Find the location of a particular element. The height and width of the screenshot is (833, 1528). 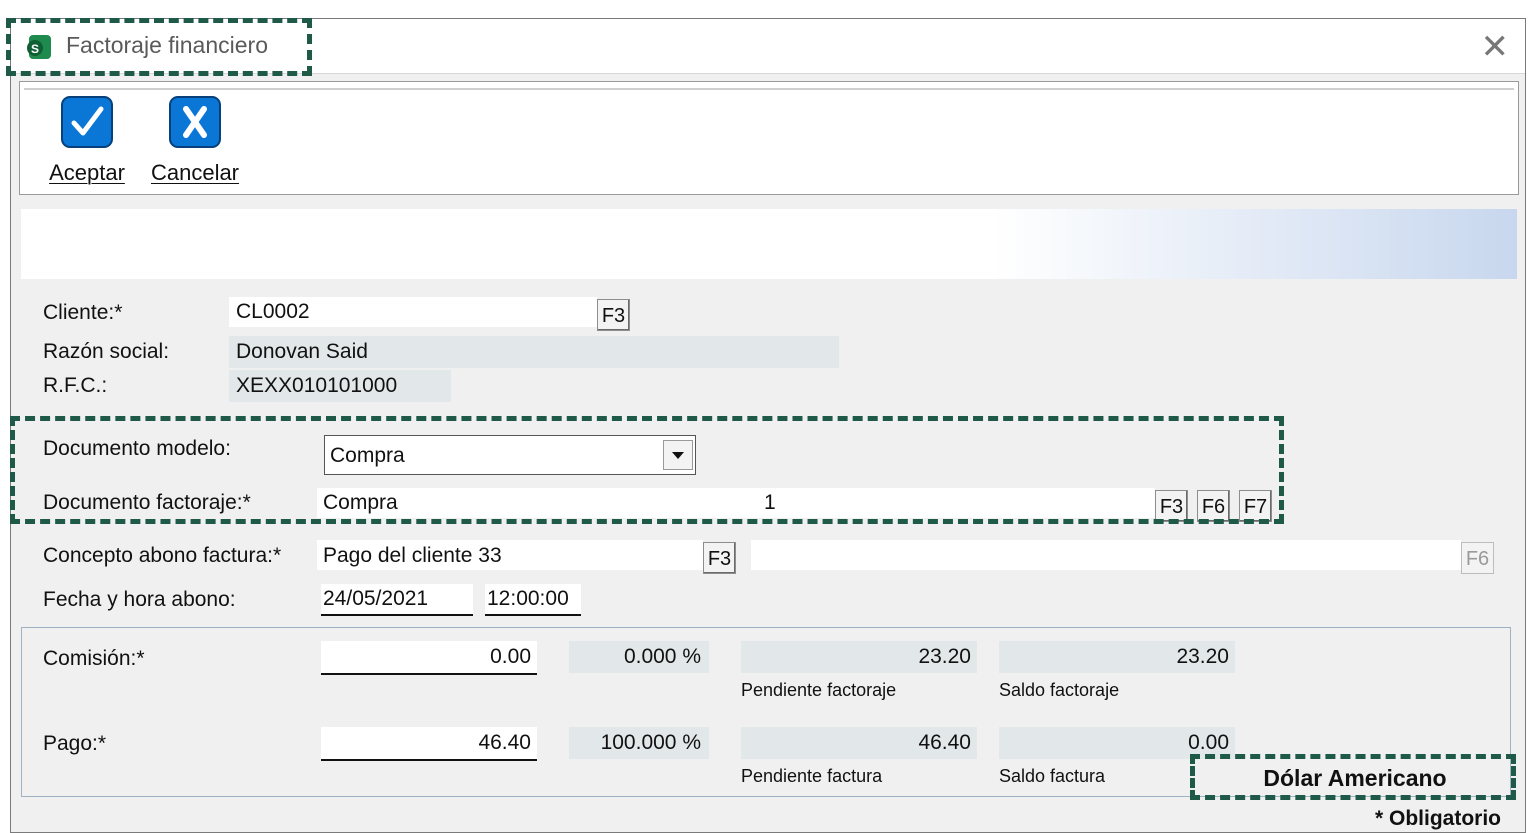

x-icon is located at coordinates (195, 122).